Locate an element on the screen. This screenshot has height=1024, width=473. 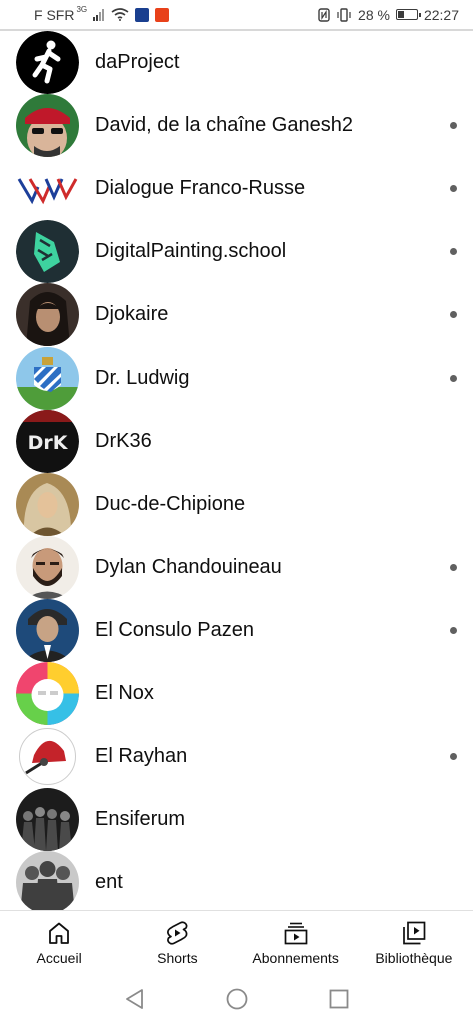
channel-name: DrK36 is located at coordinates (123, 440).